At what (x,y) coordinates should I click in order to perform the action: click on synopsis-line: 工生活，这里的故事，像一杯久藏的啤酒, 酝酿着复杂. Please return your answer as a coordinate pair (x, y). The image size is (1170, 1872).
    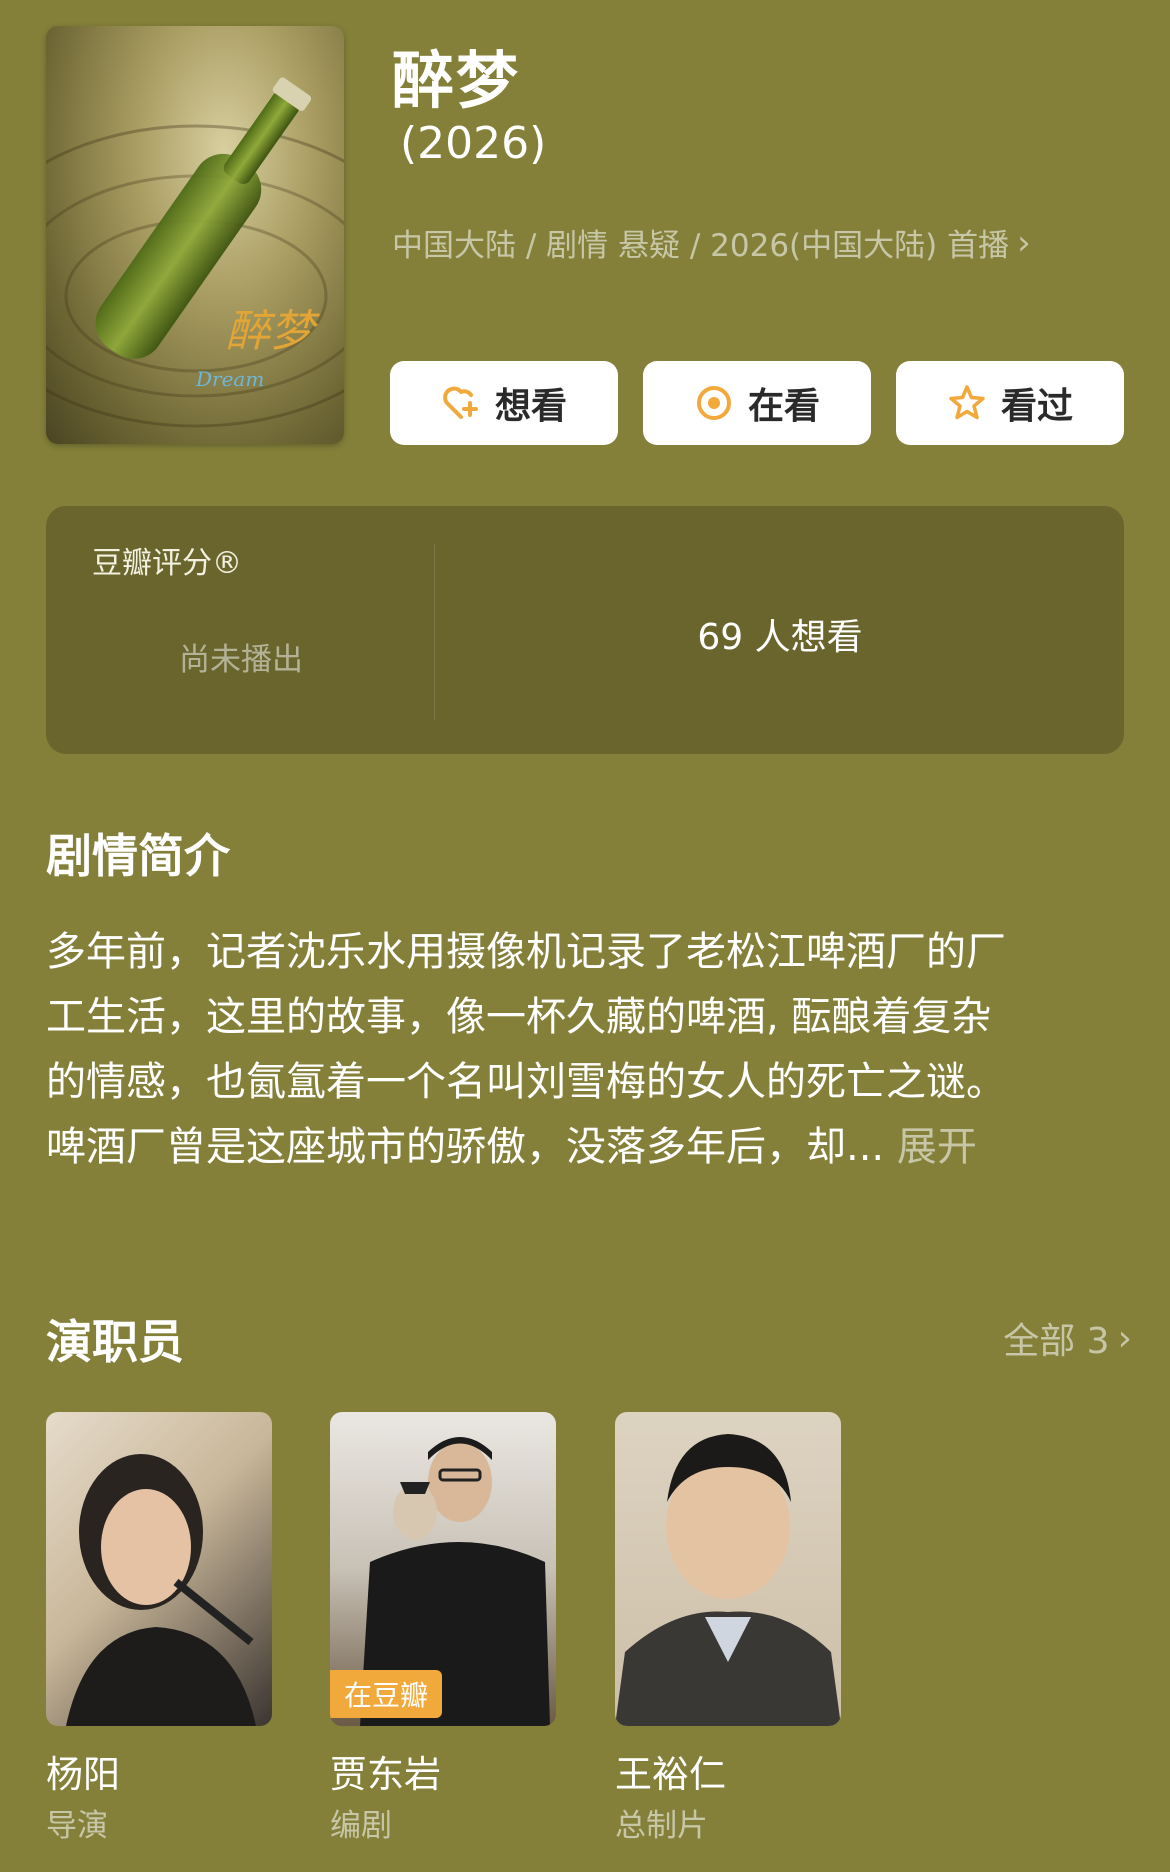
    Looking at the image, I should click on (519, 1017).